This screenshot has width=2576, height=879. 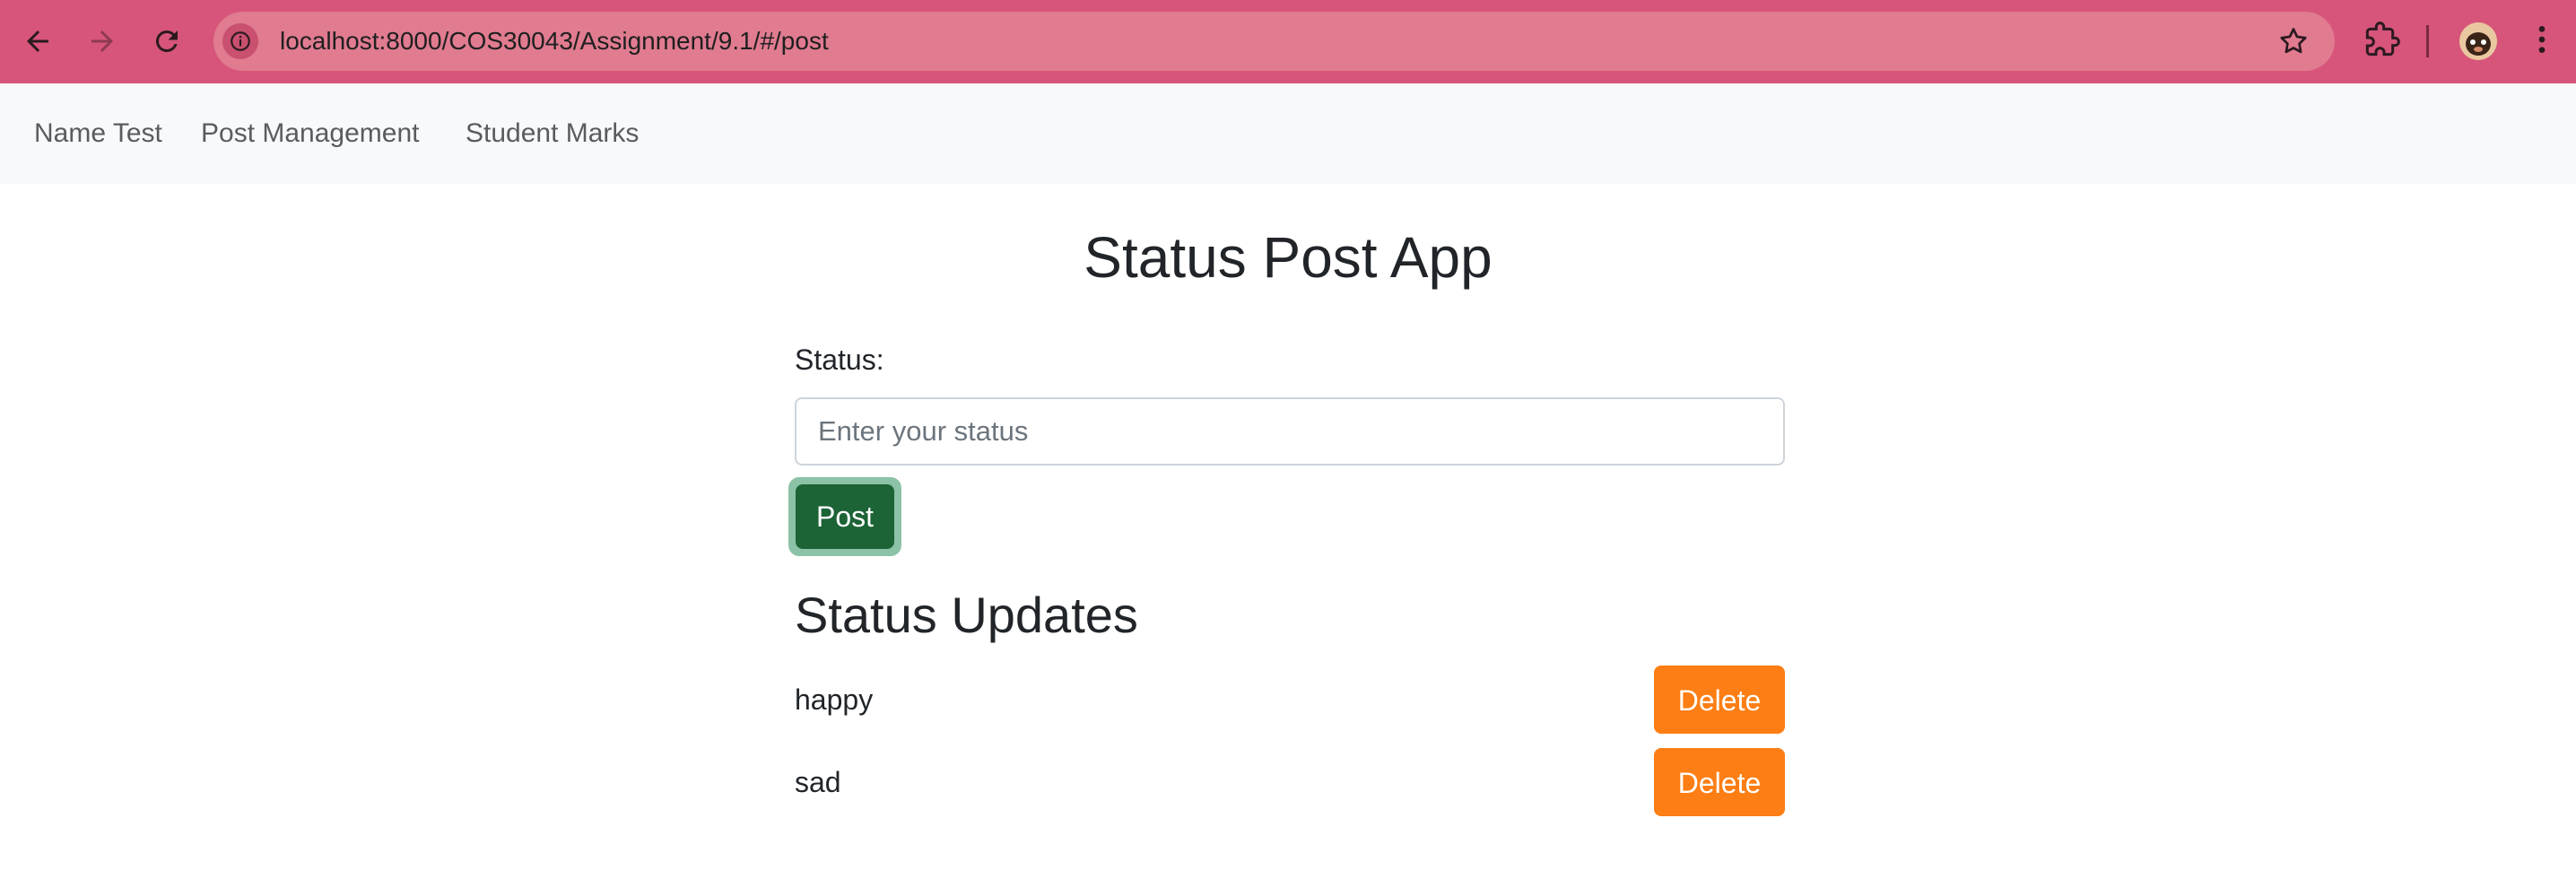 I want to click on nav-link-name-test: Name Test, so click(x=98, y=133).